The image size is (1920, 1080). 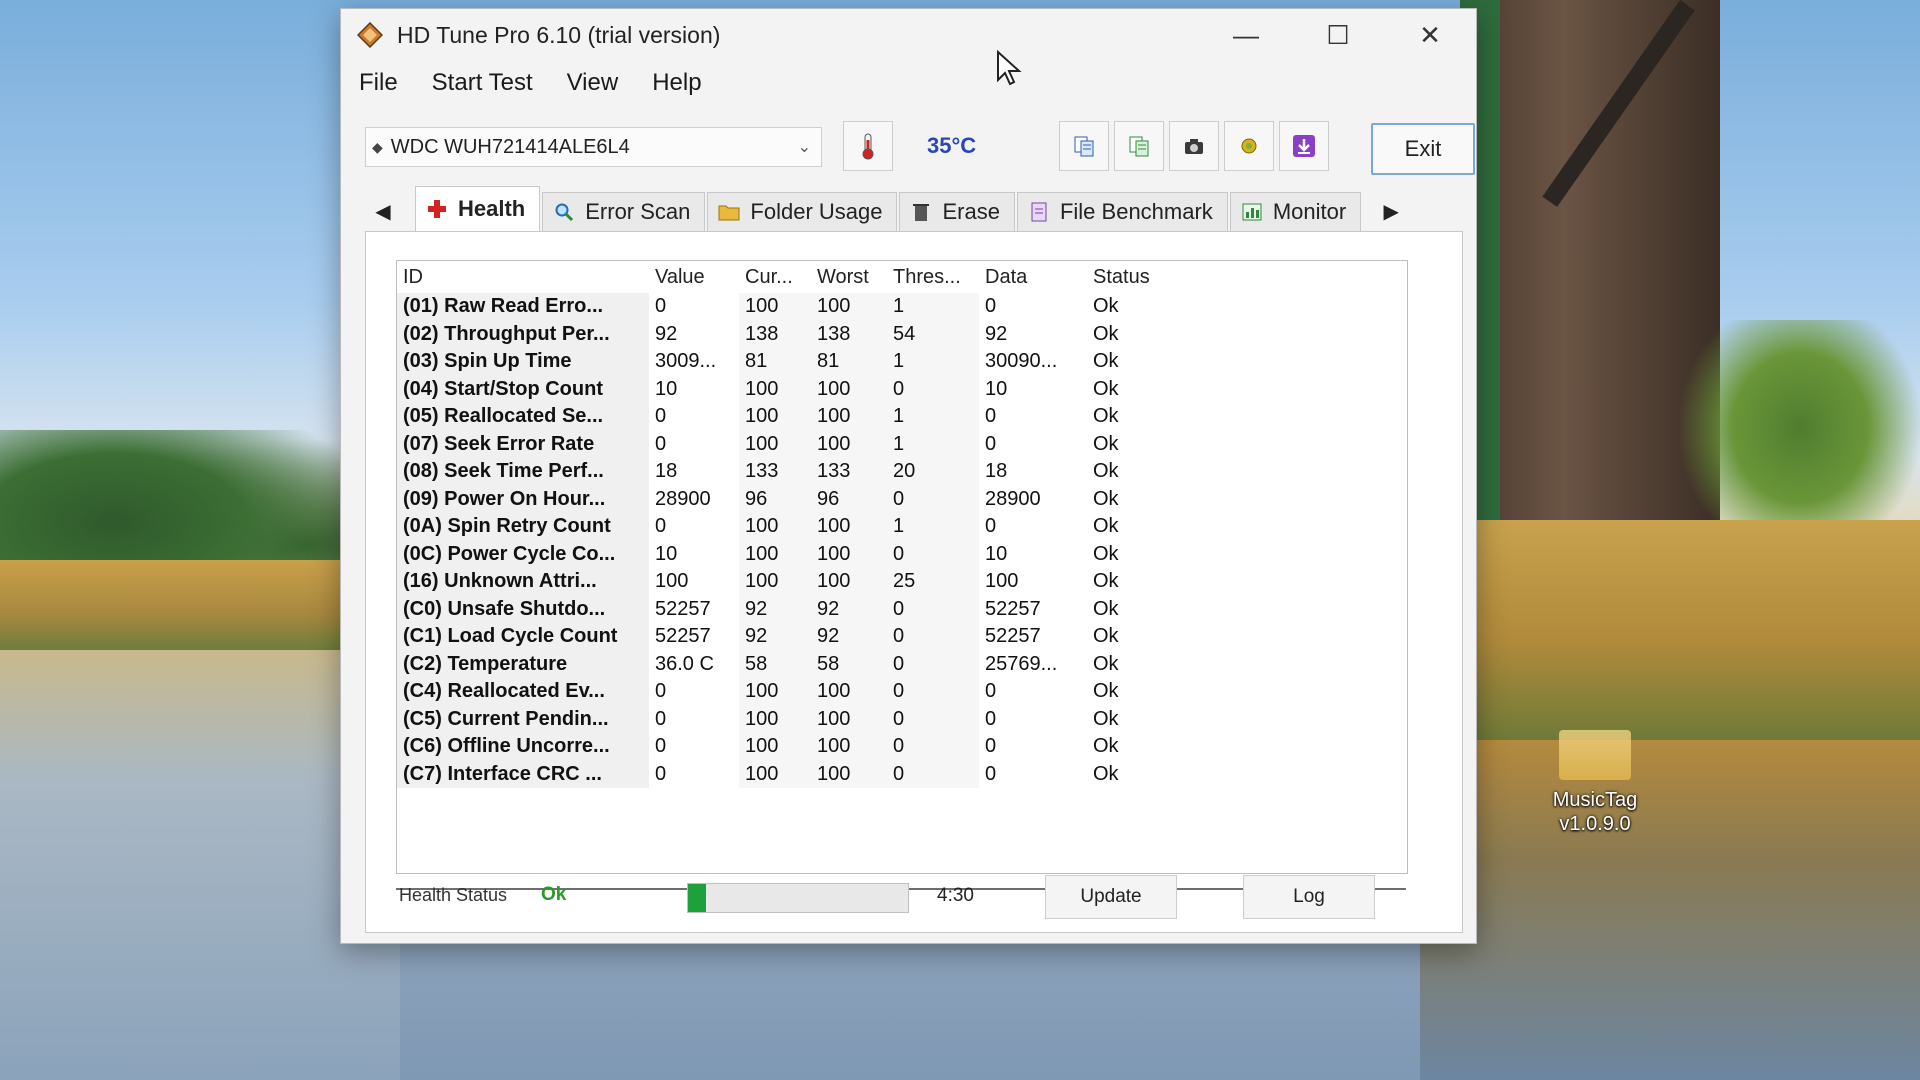 I want to click on table-row: (01) Raw Read Erro... 0 100 100 1 0 Ok, so click(x=778, y=307).